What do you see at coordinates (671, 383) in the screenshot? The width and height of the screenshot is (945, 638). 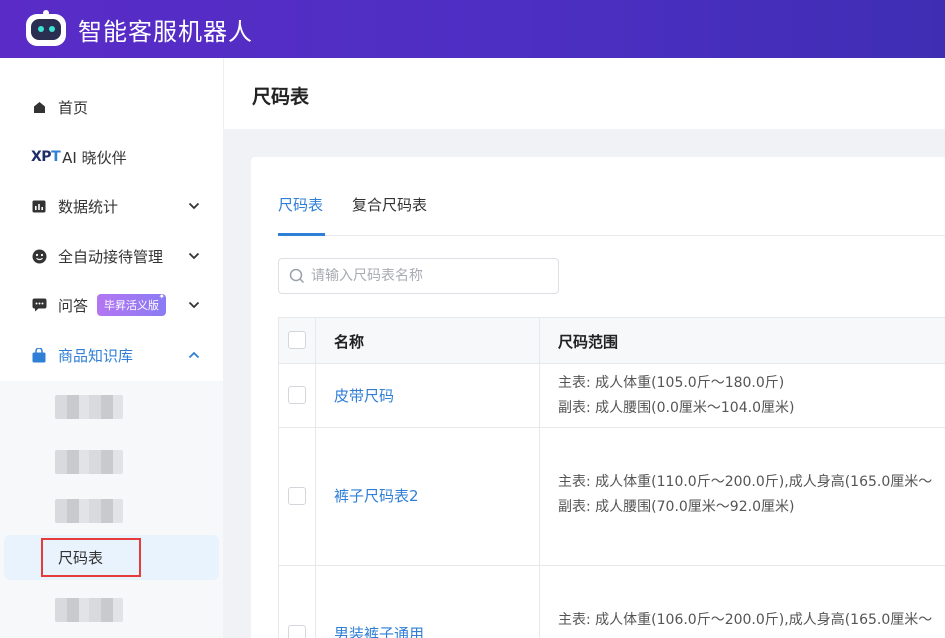 I see `size-range-main: 主表: 成人体重(105.0斤～180.0斤)` at bounding box center [671, 383].